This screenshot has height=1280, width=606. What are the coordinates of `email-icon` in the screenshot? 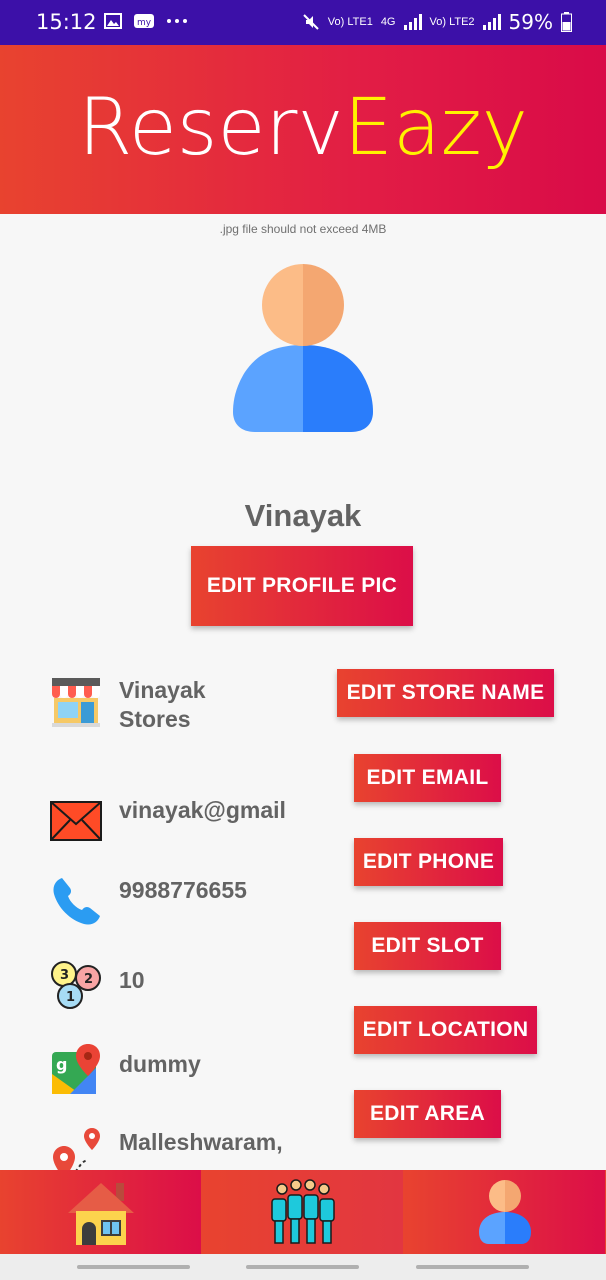 It's located at (76, 821).